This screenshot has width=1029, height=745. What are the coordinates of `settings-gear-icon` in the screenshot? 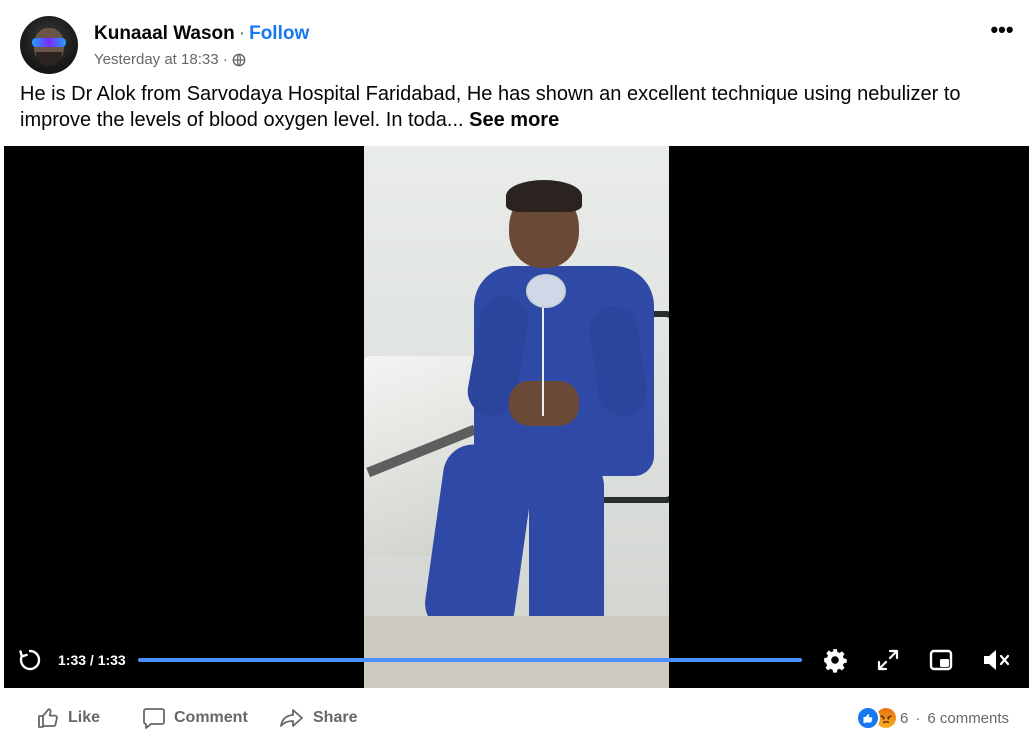 It's located at (835, 660).